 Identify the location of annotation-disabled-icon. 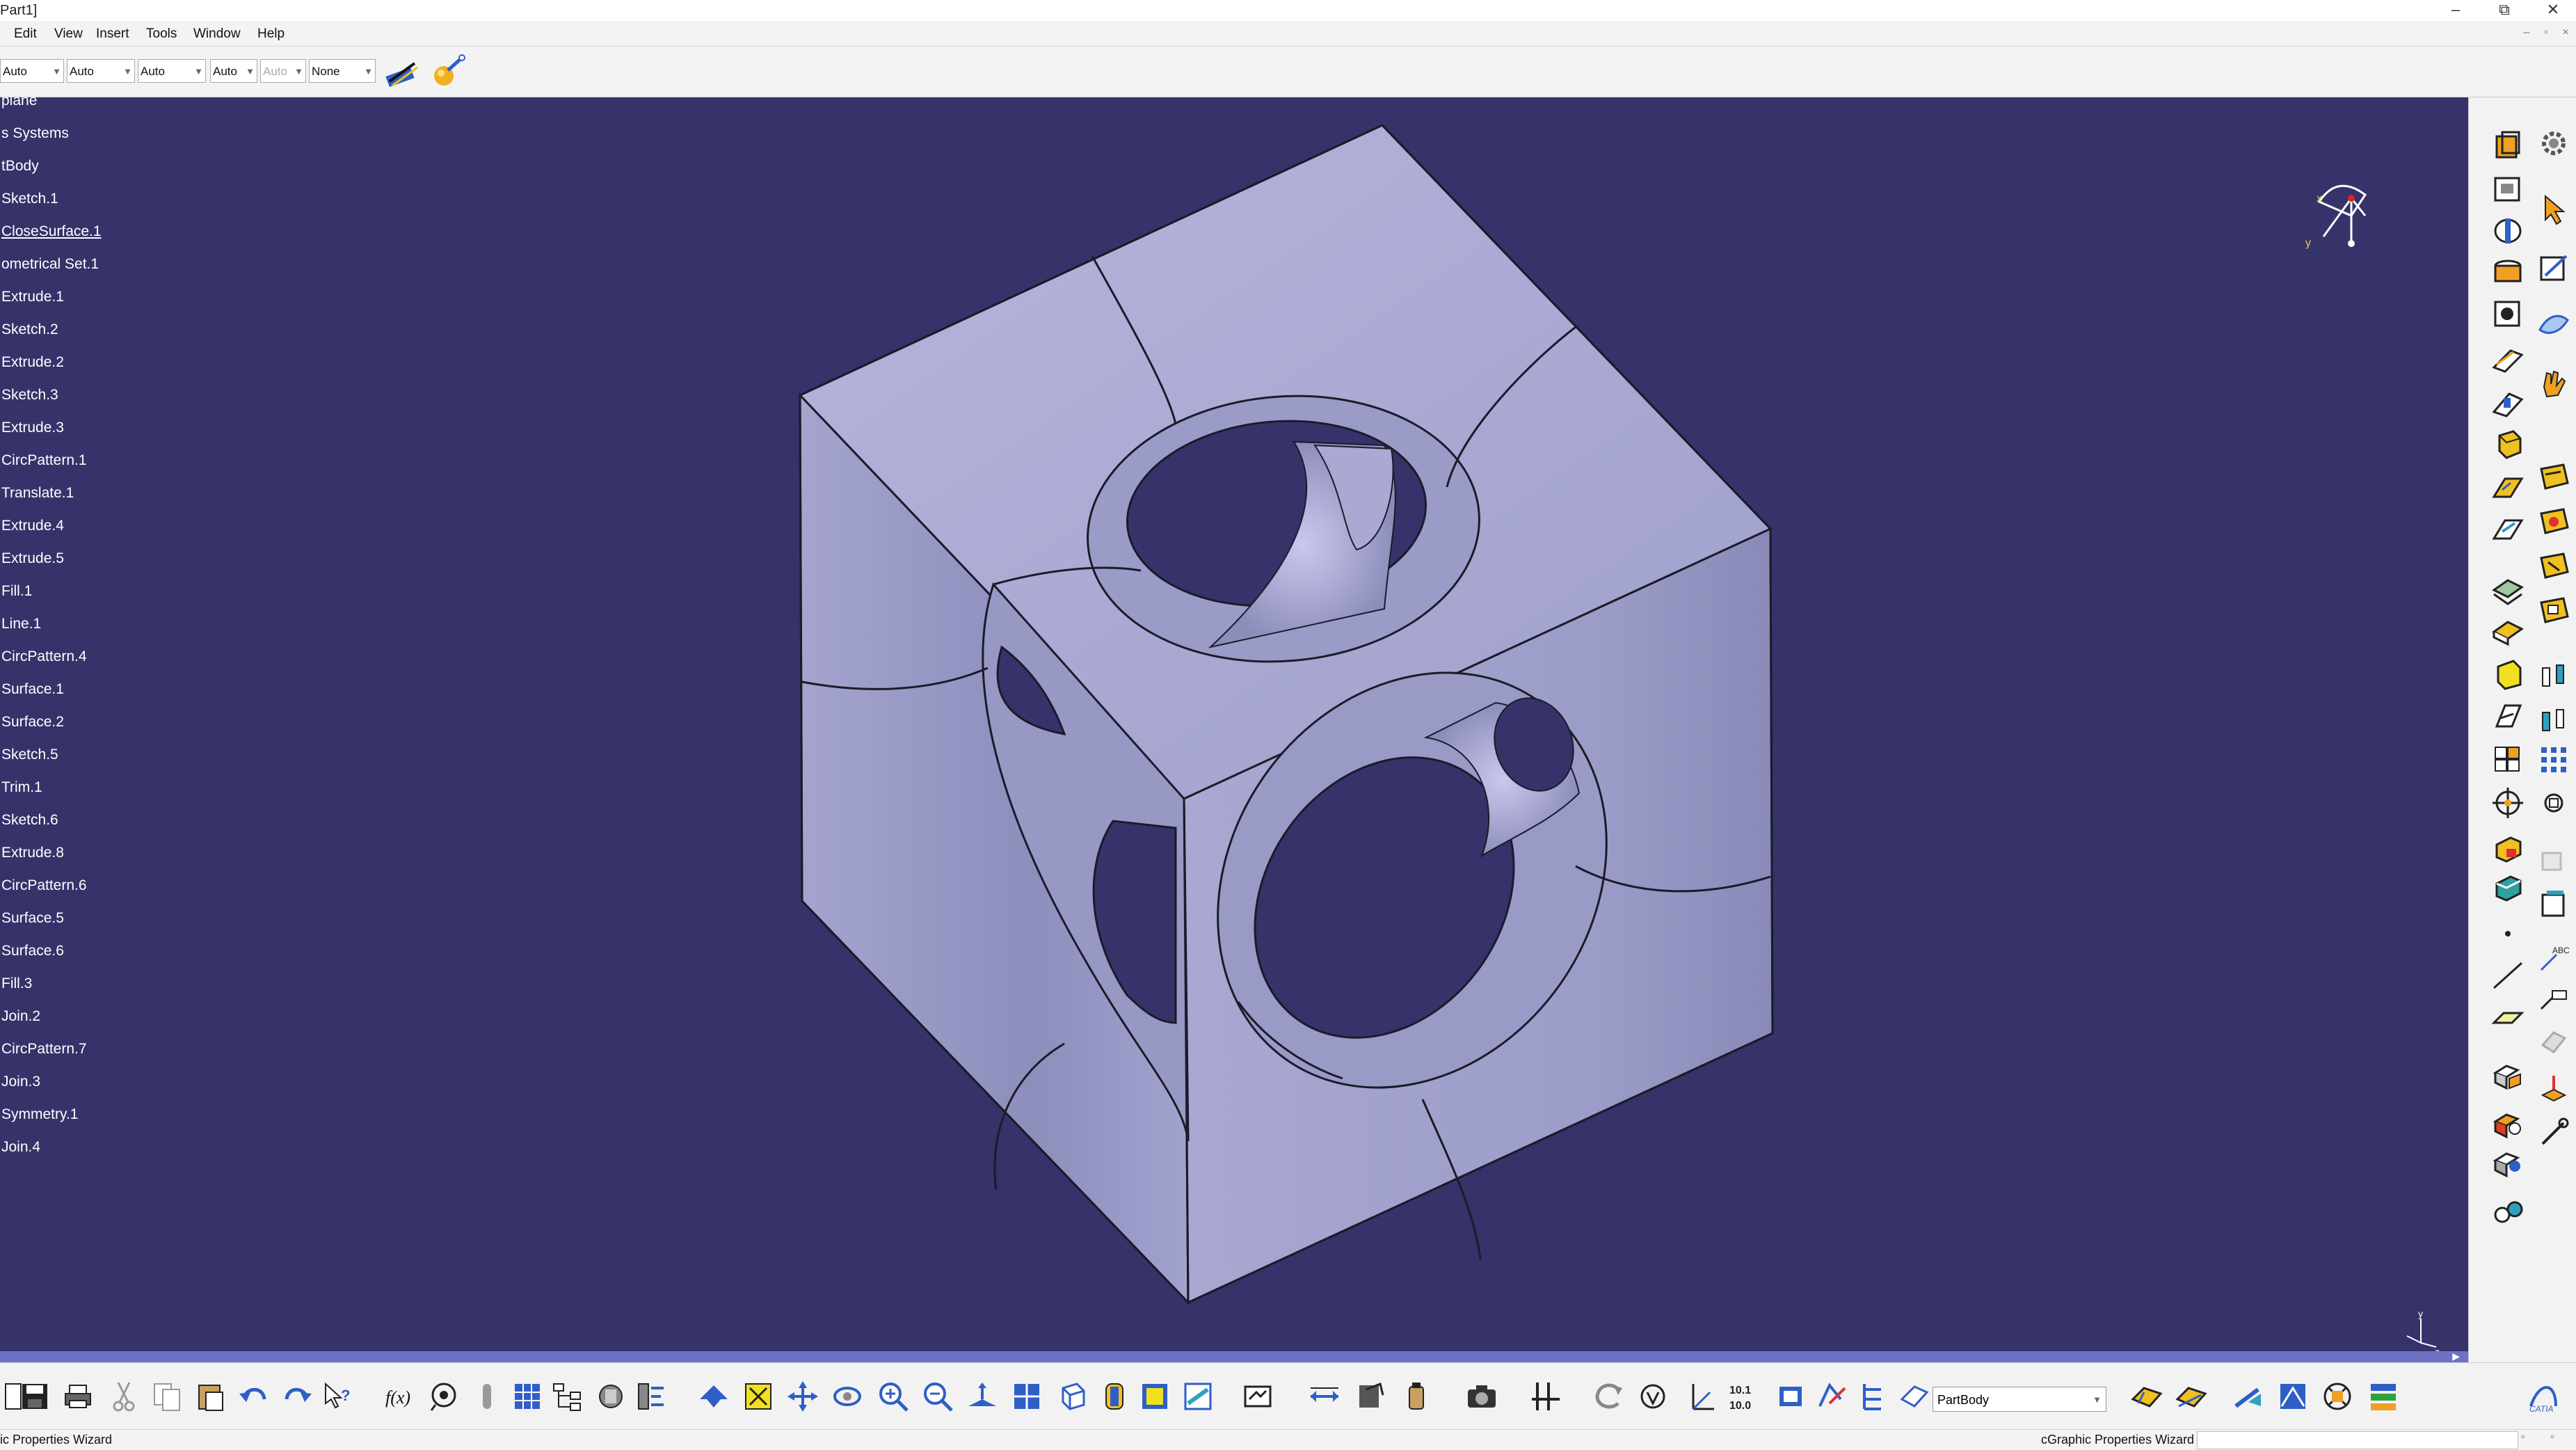
(2554, 1042).